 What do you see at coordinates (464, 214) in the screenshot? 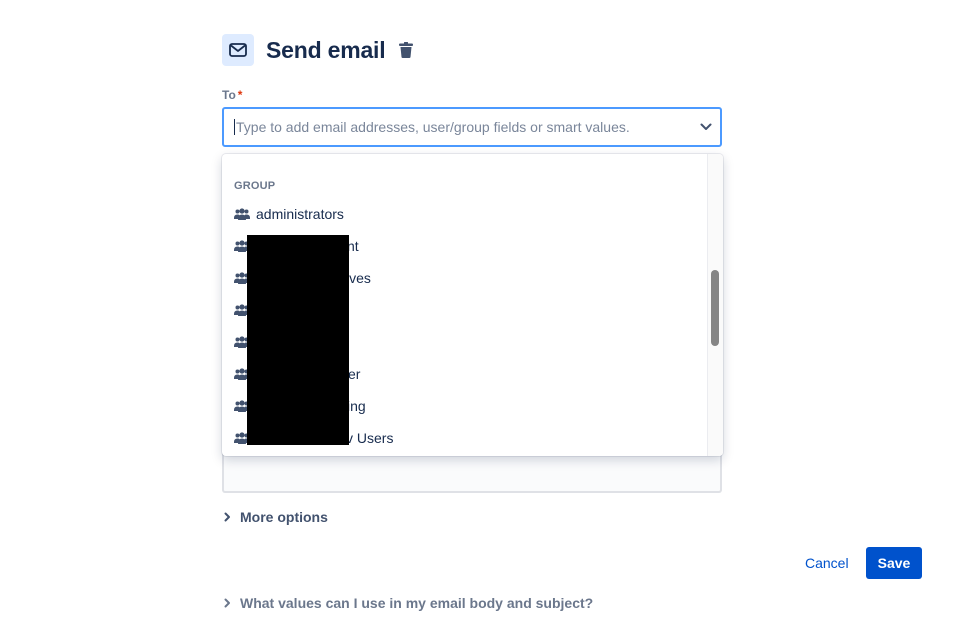
I see `dropdown-option: administrators` at bounding box center [464, 214].